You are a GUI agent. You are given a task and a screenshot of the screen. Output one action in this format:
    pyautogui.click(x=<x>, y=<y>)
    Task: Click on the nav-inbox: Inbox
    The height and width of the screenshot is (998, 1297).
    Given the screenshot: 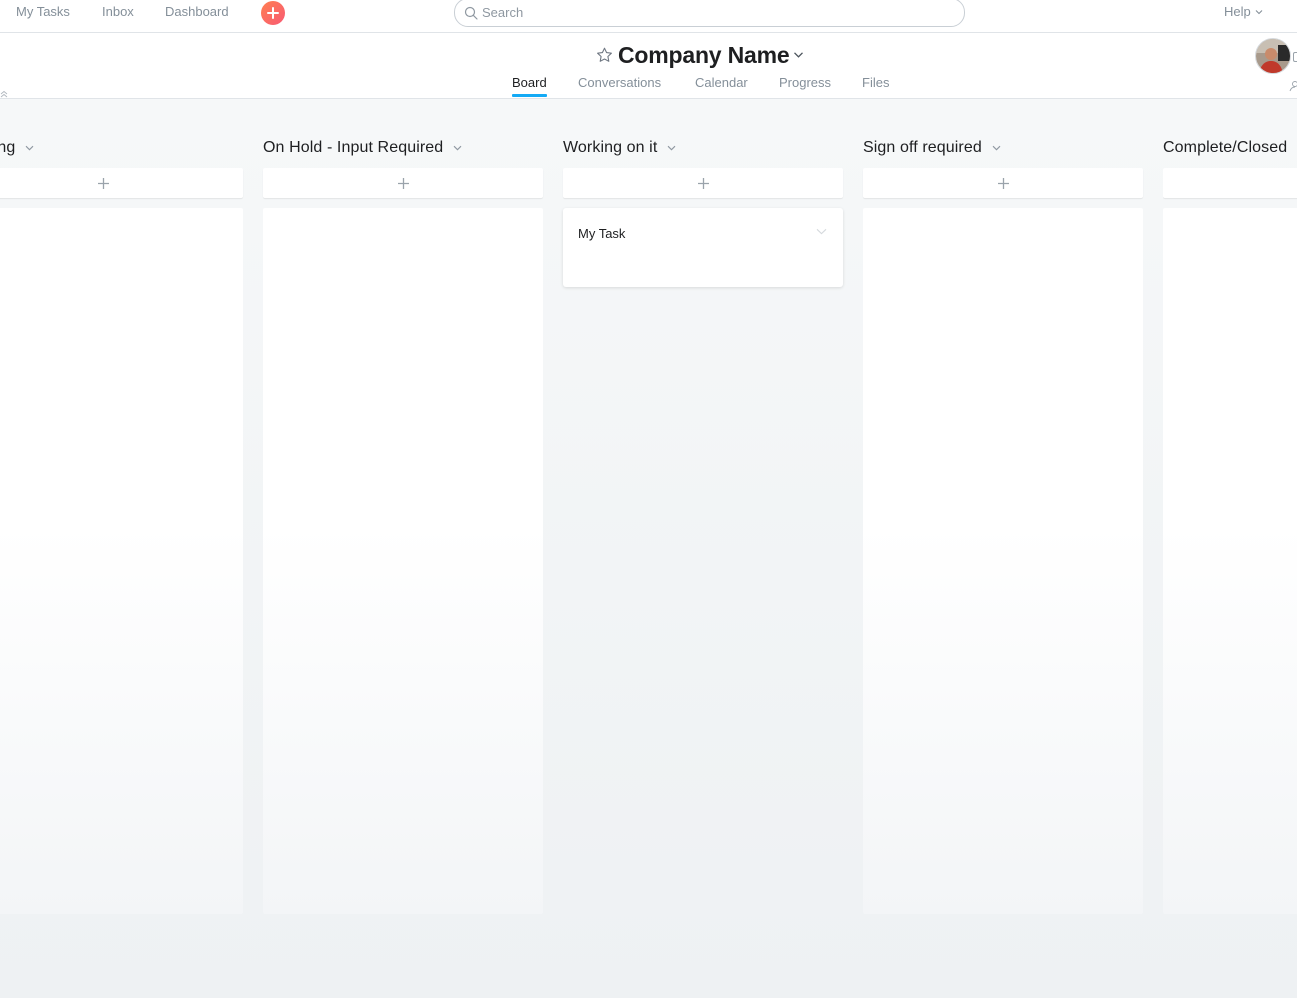 What is the action you would take?
    pyautogui.click(x=118, y=12)
    